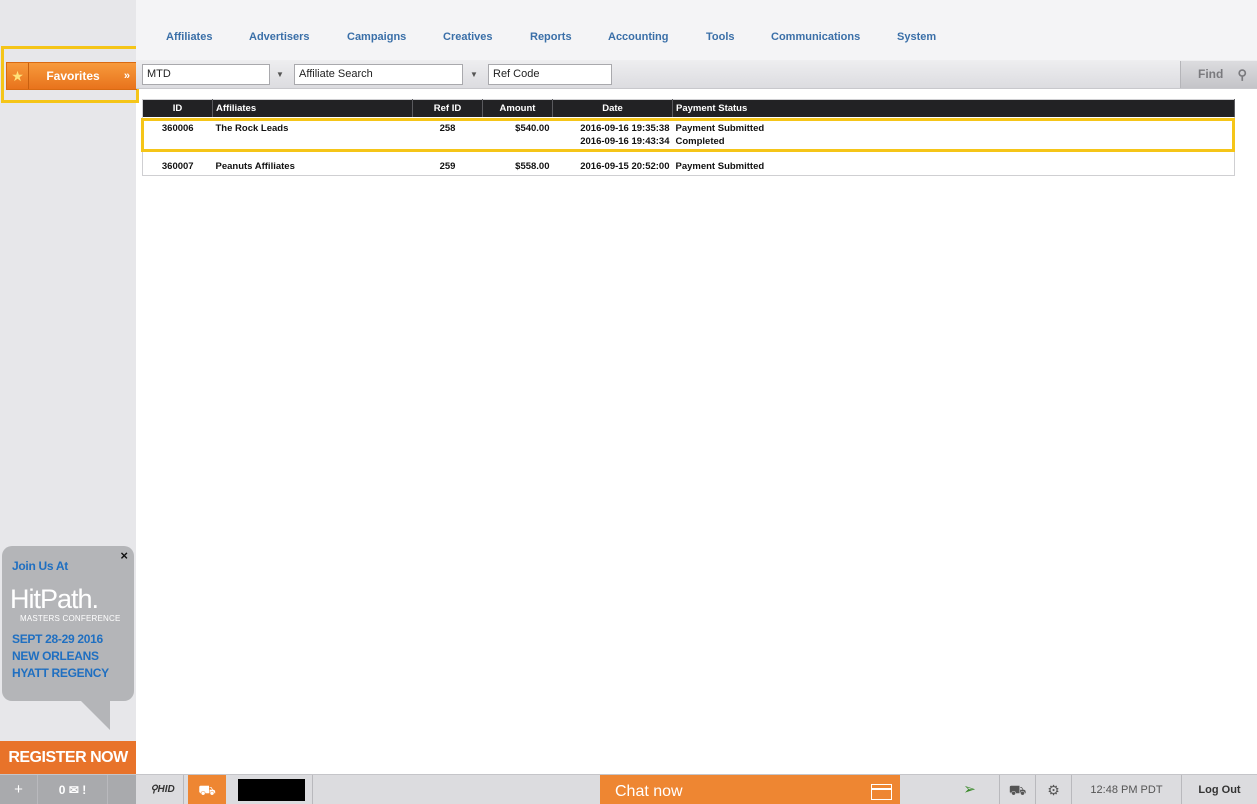 The height and width of the screenshot is (804, 1257). What do you see at coordinates (124, 555) in the screenshot?
I see `close-icon: ×` at bounding box center [124, 555].